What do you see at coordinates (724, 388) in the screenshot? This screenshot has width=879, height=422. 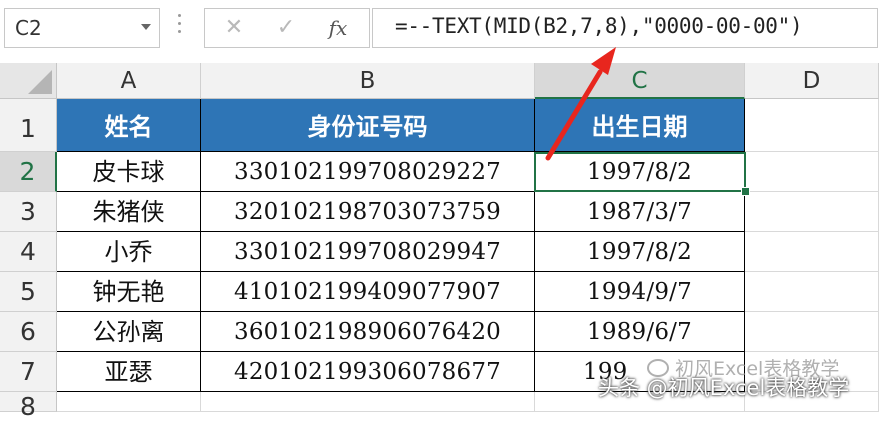 I see `watermark-bottom: 头条 @初风Excel表格教学` at bounding box center [724, 388].